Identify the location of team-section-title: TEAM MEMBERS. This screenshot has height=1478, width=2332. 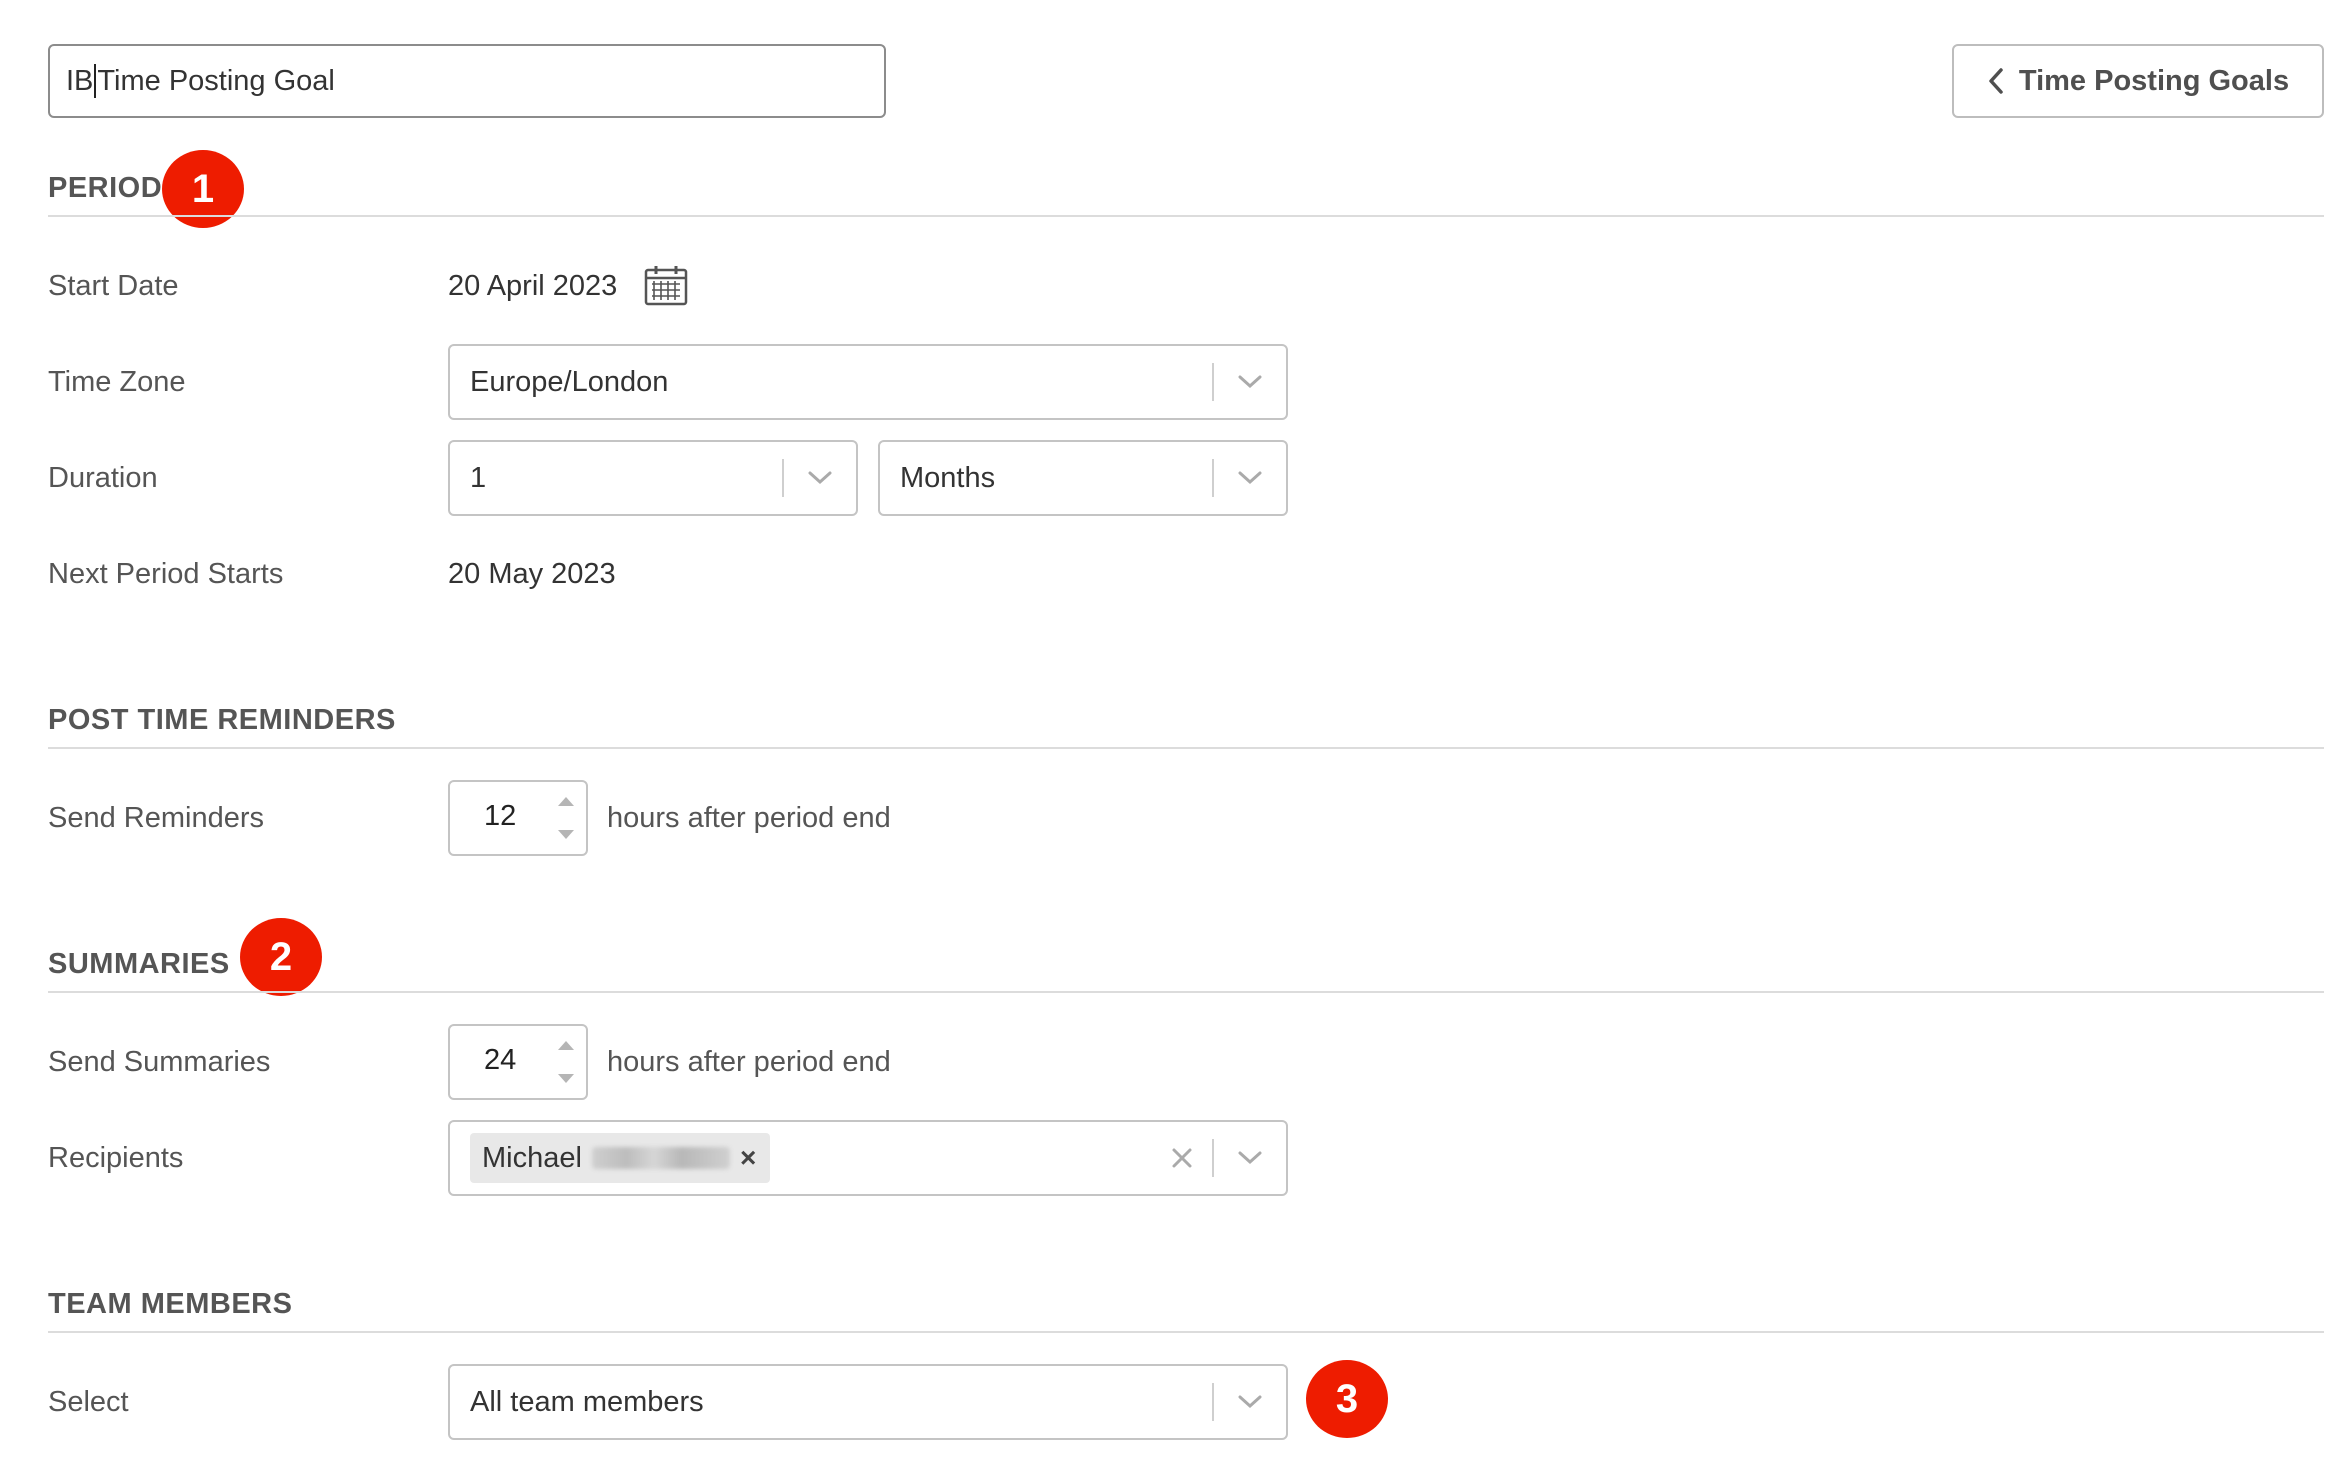
(170, 1304).